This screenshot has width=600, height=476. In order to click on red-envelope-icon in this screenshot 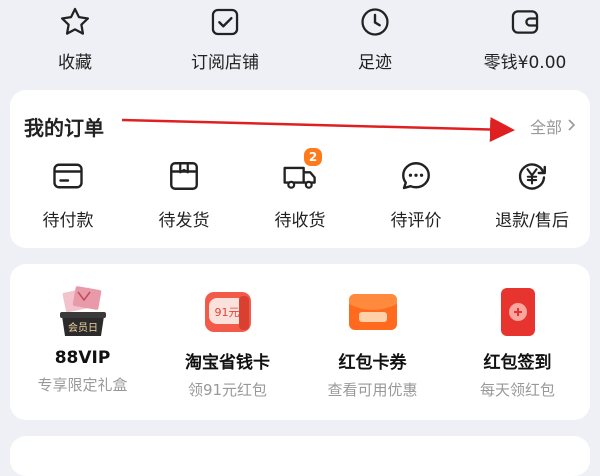, I will do `click(373, 313)`.